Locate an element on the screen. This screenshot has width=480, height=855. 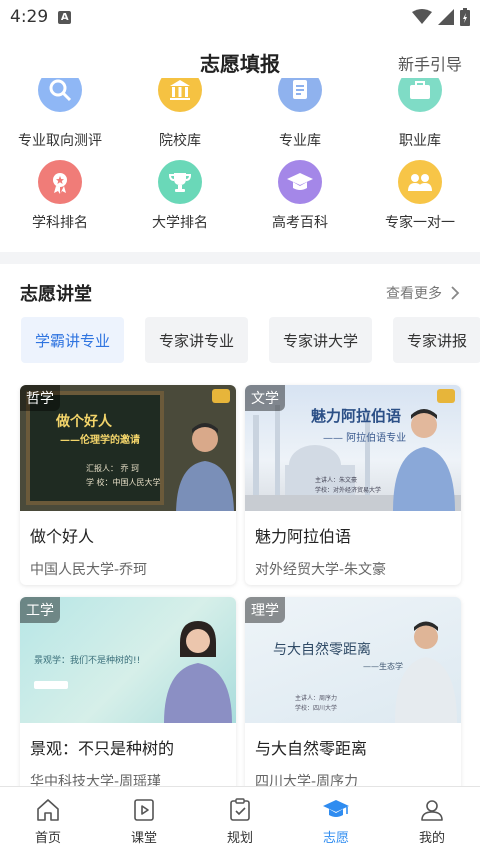
tool-label: 专业库 is located at coordinates (300, 141).